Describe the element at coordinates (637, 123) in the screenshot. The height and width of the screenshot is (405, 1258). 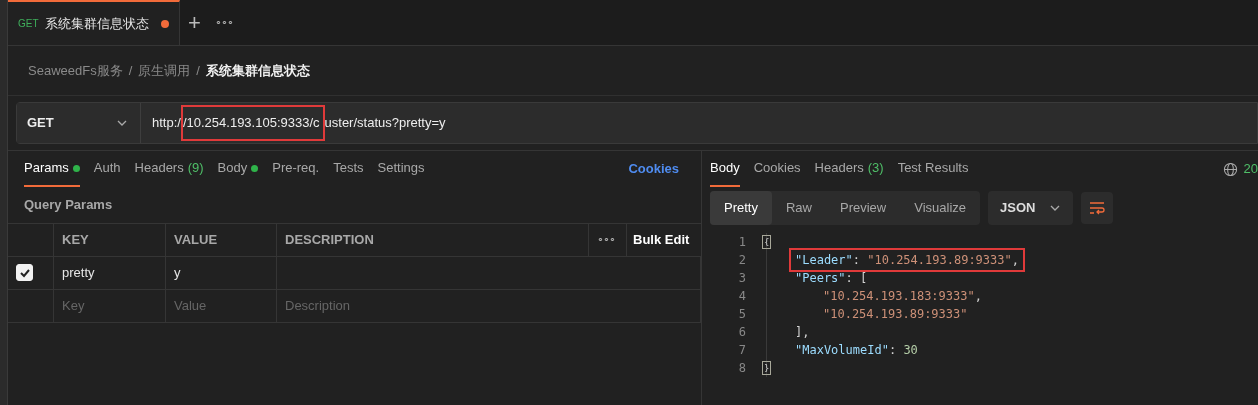
I see `url-bar: GET http://10.254.193.105:9333/c uster/status?pretty=y` at that location.